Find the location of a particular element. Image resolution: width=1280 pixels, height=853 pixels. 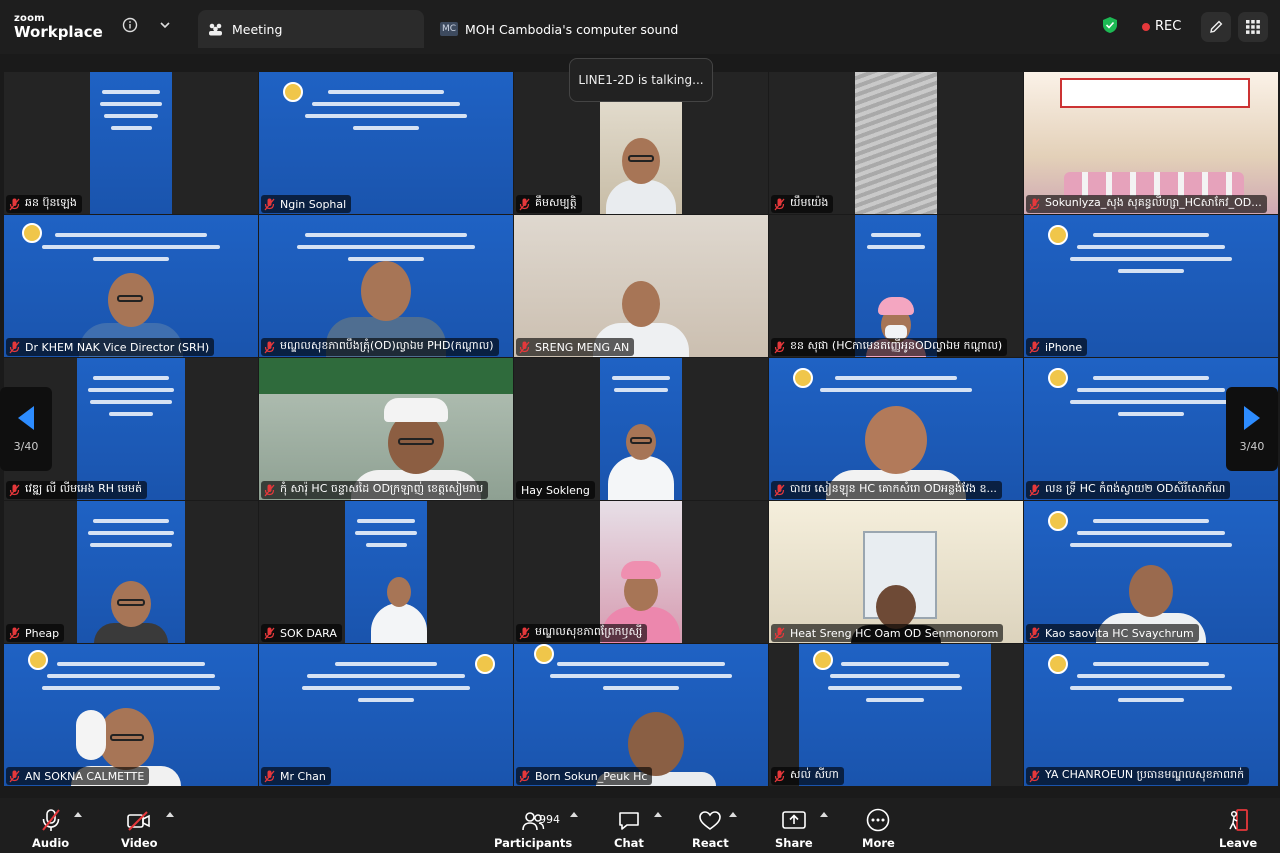

video-tile: YA CHANROEUN ប្រធានមណ្ឌលសុខភាពរាក់ is located at coordinates (1151, 715).